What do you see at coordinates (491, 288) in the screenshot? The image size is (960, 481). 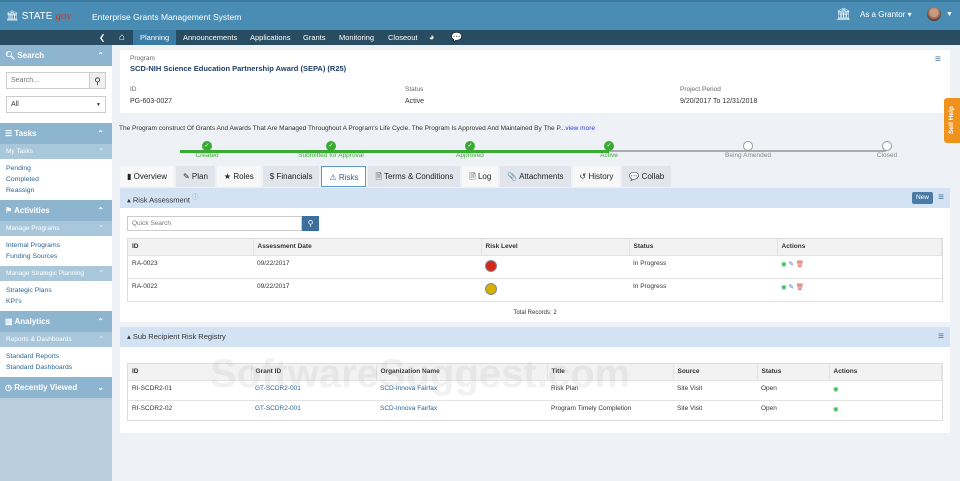 I see `risk-level-indicator` at bounding box center [491, 288].